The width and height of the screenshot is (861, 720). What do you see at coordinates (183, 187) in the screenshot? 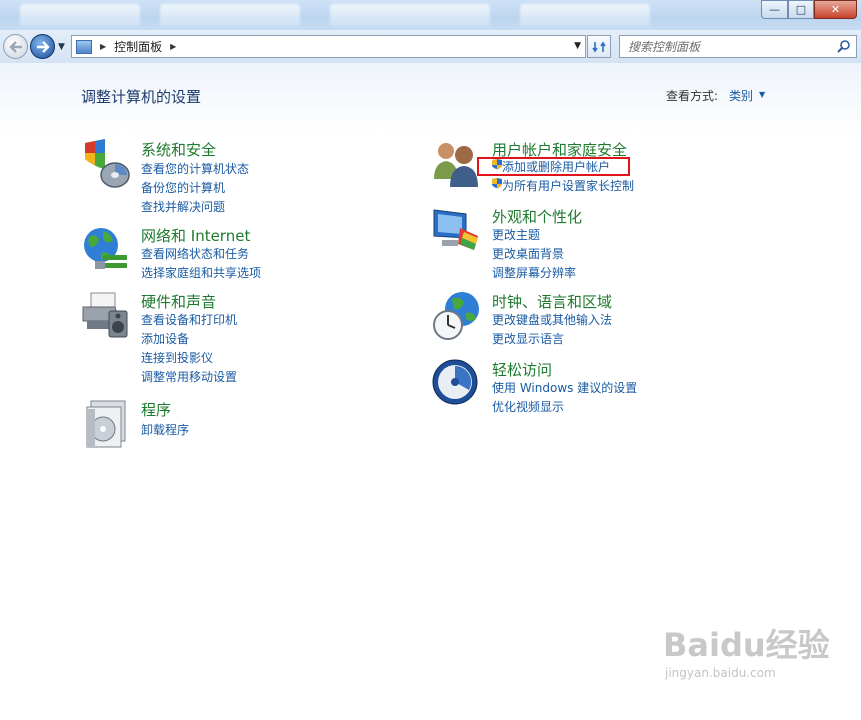
I see `link-backup-computer: 备份您的计算机` at bounding box center [183, 187].